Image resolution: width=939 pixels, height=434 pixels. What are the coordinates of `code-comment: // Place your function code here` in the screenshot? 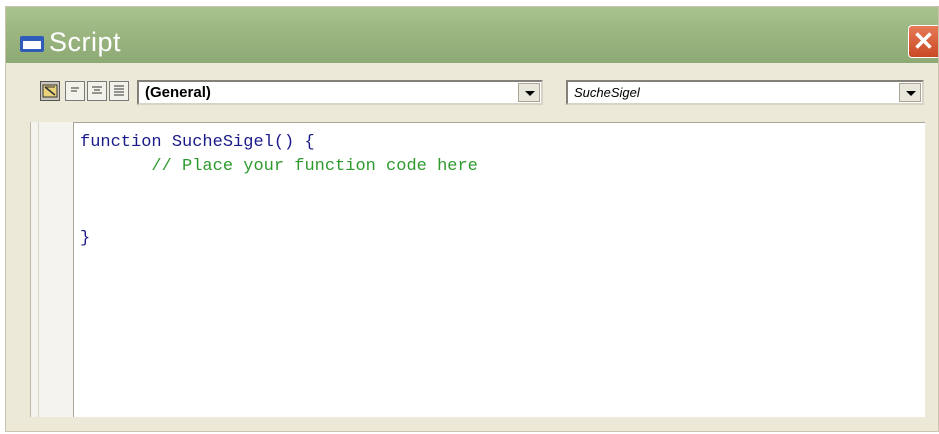 It's located at (314, 166).